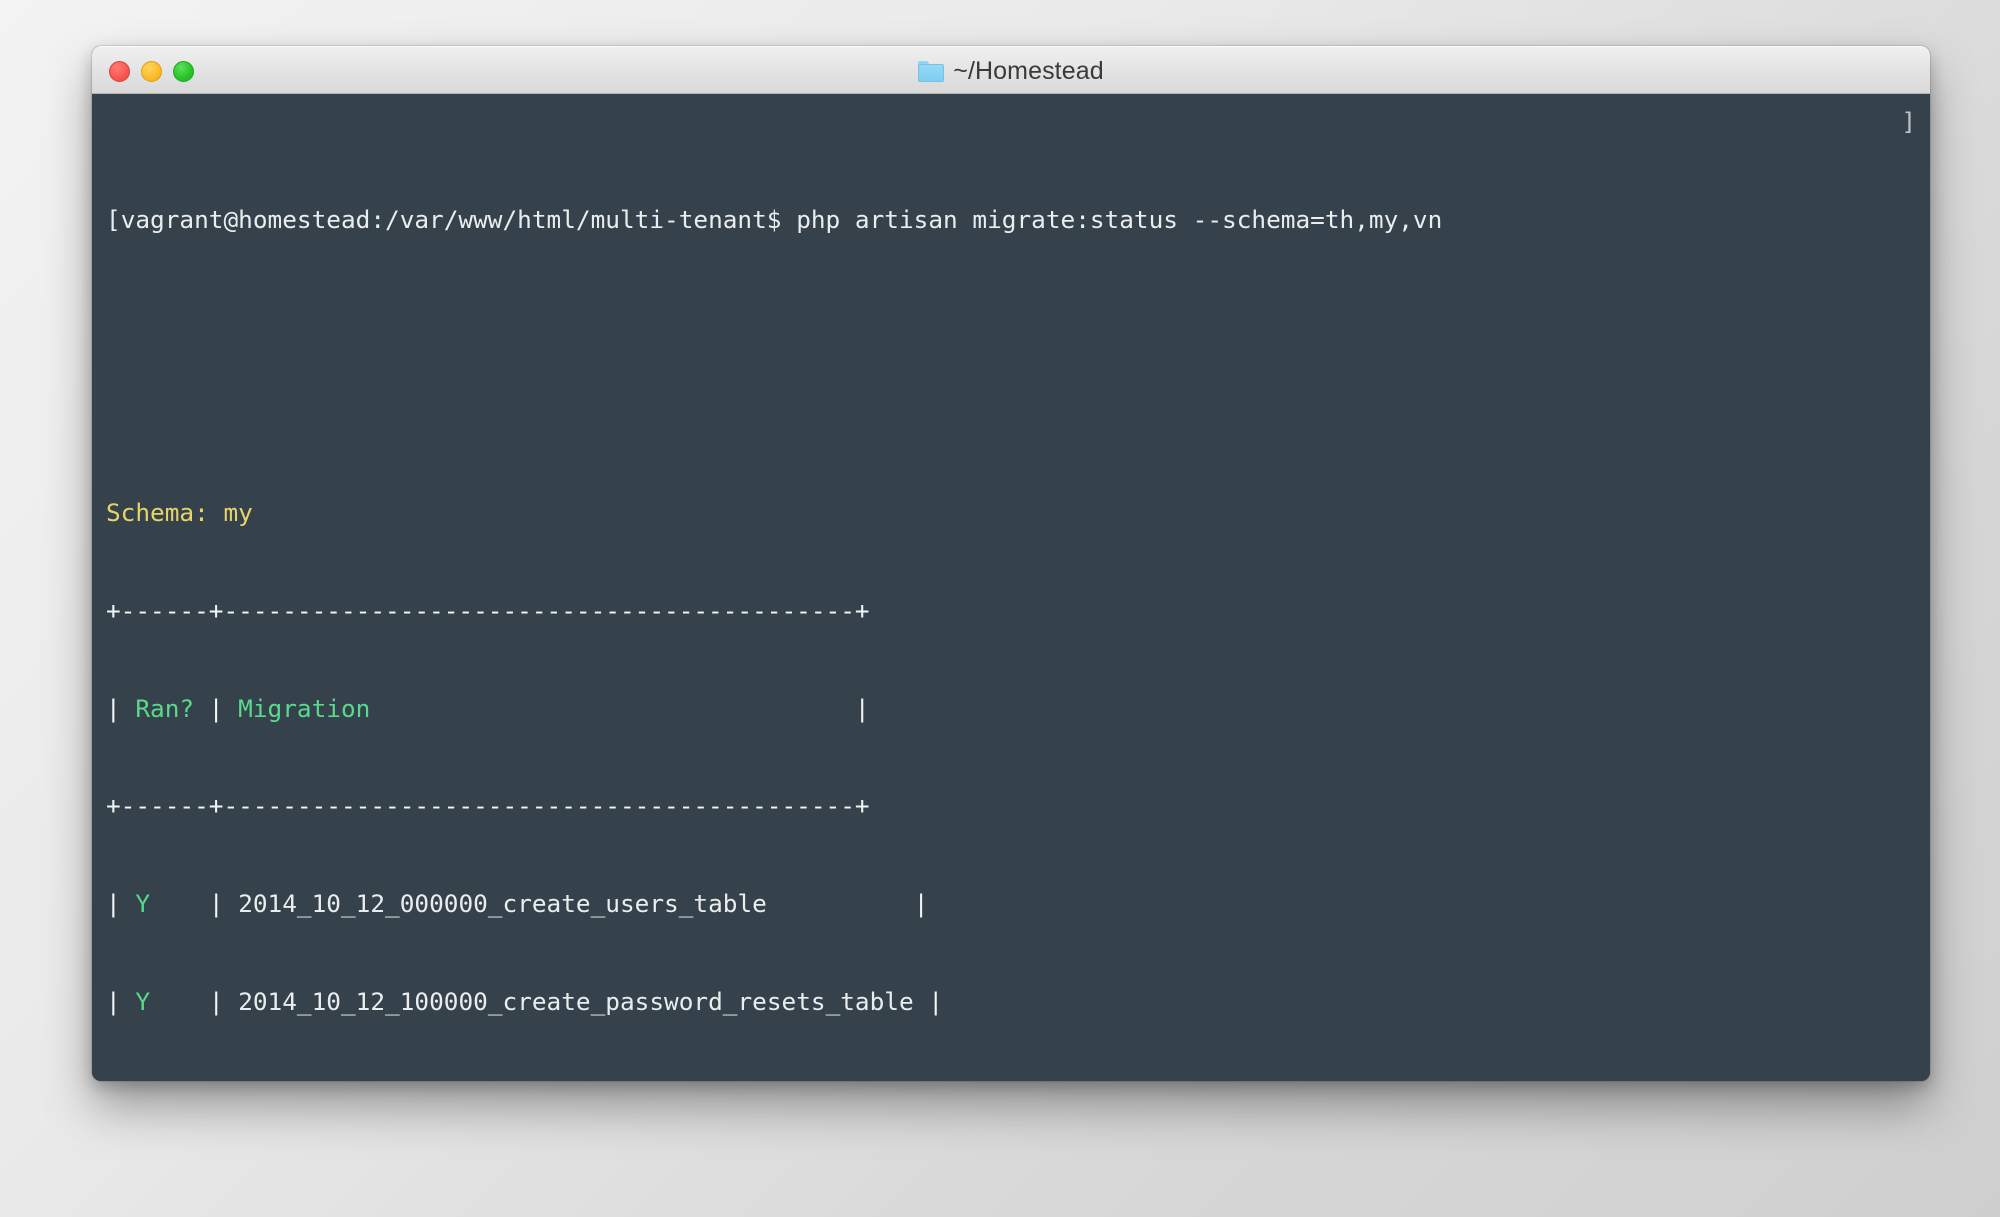 The height and width of the screenshot is (1217, 2000). What do you see at coordinates (931, 71) in the screenshot?
I see `folder-icon` at bounding box center [931, 71].